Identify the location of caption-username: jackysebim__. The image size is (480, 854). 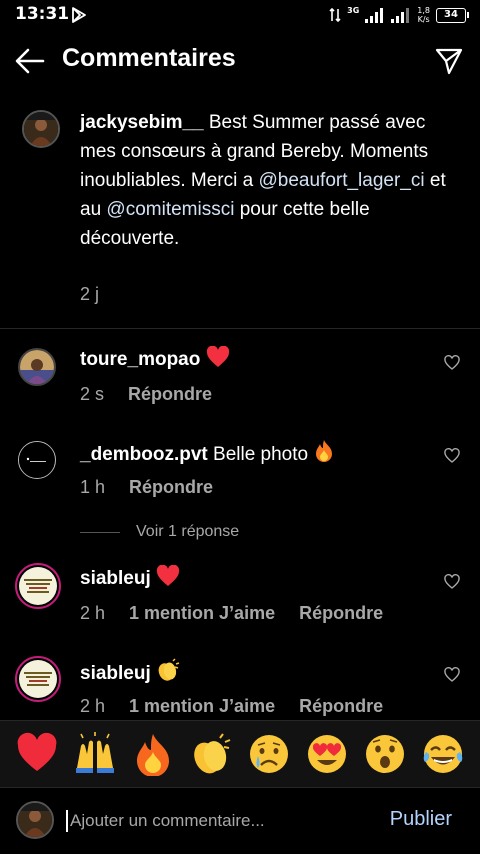
(142, 122).